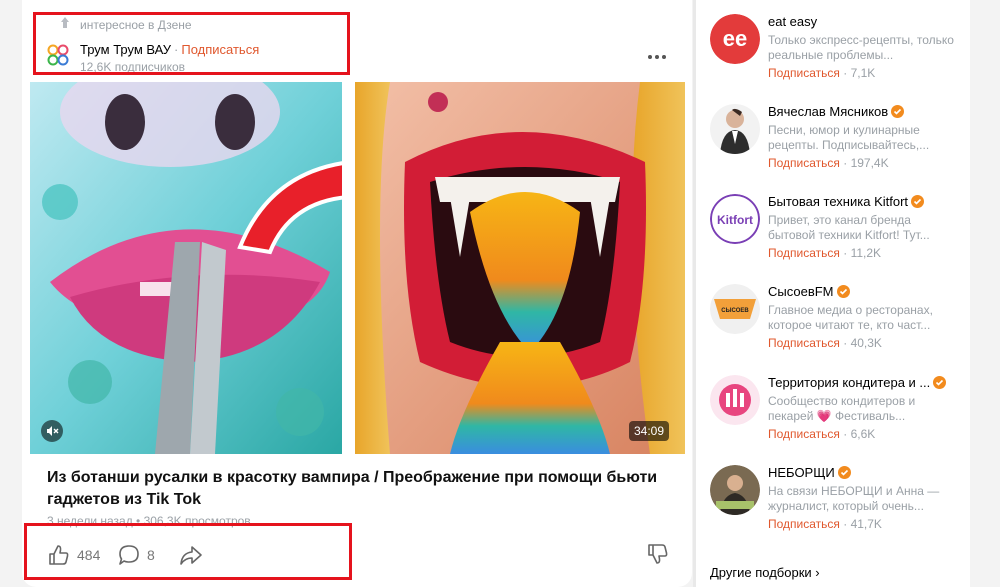  What do you see at coordinates (761, 572) in the screenshot?
I see `more-collections-label: Другие подборки` at bounding box center [761, 572].